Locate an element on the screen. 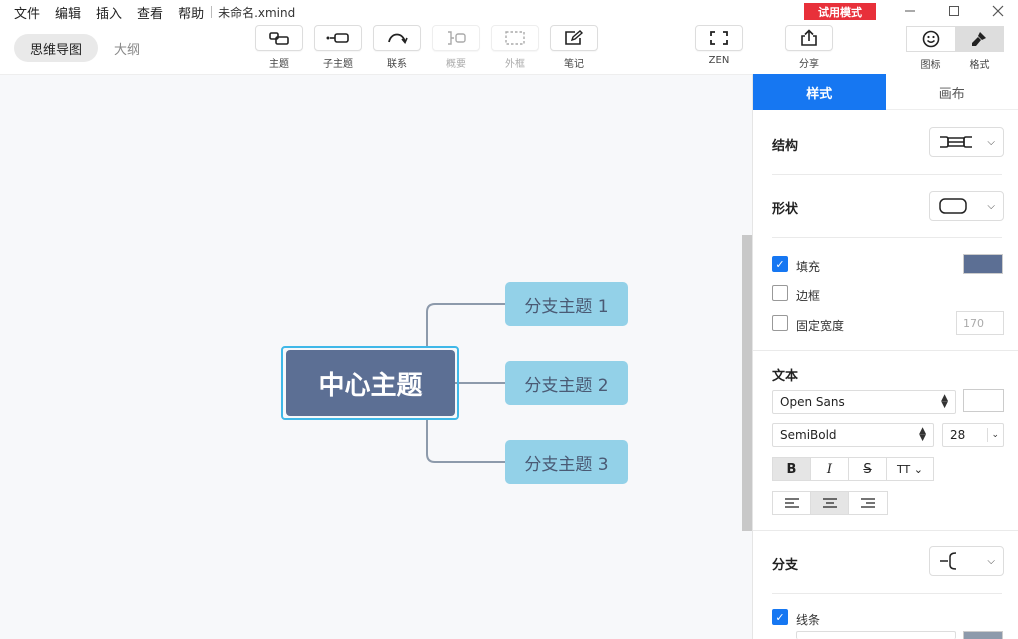  branch-style-icon is located at coordinates (948, 561).